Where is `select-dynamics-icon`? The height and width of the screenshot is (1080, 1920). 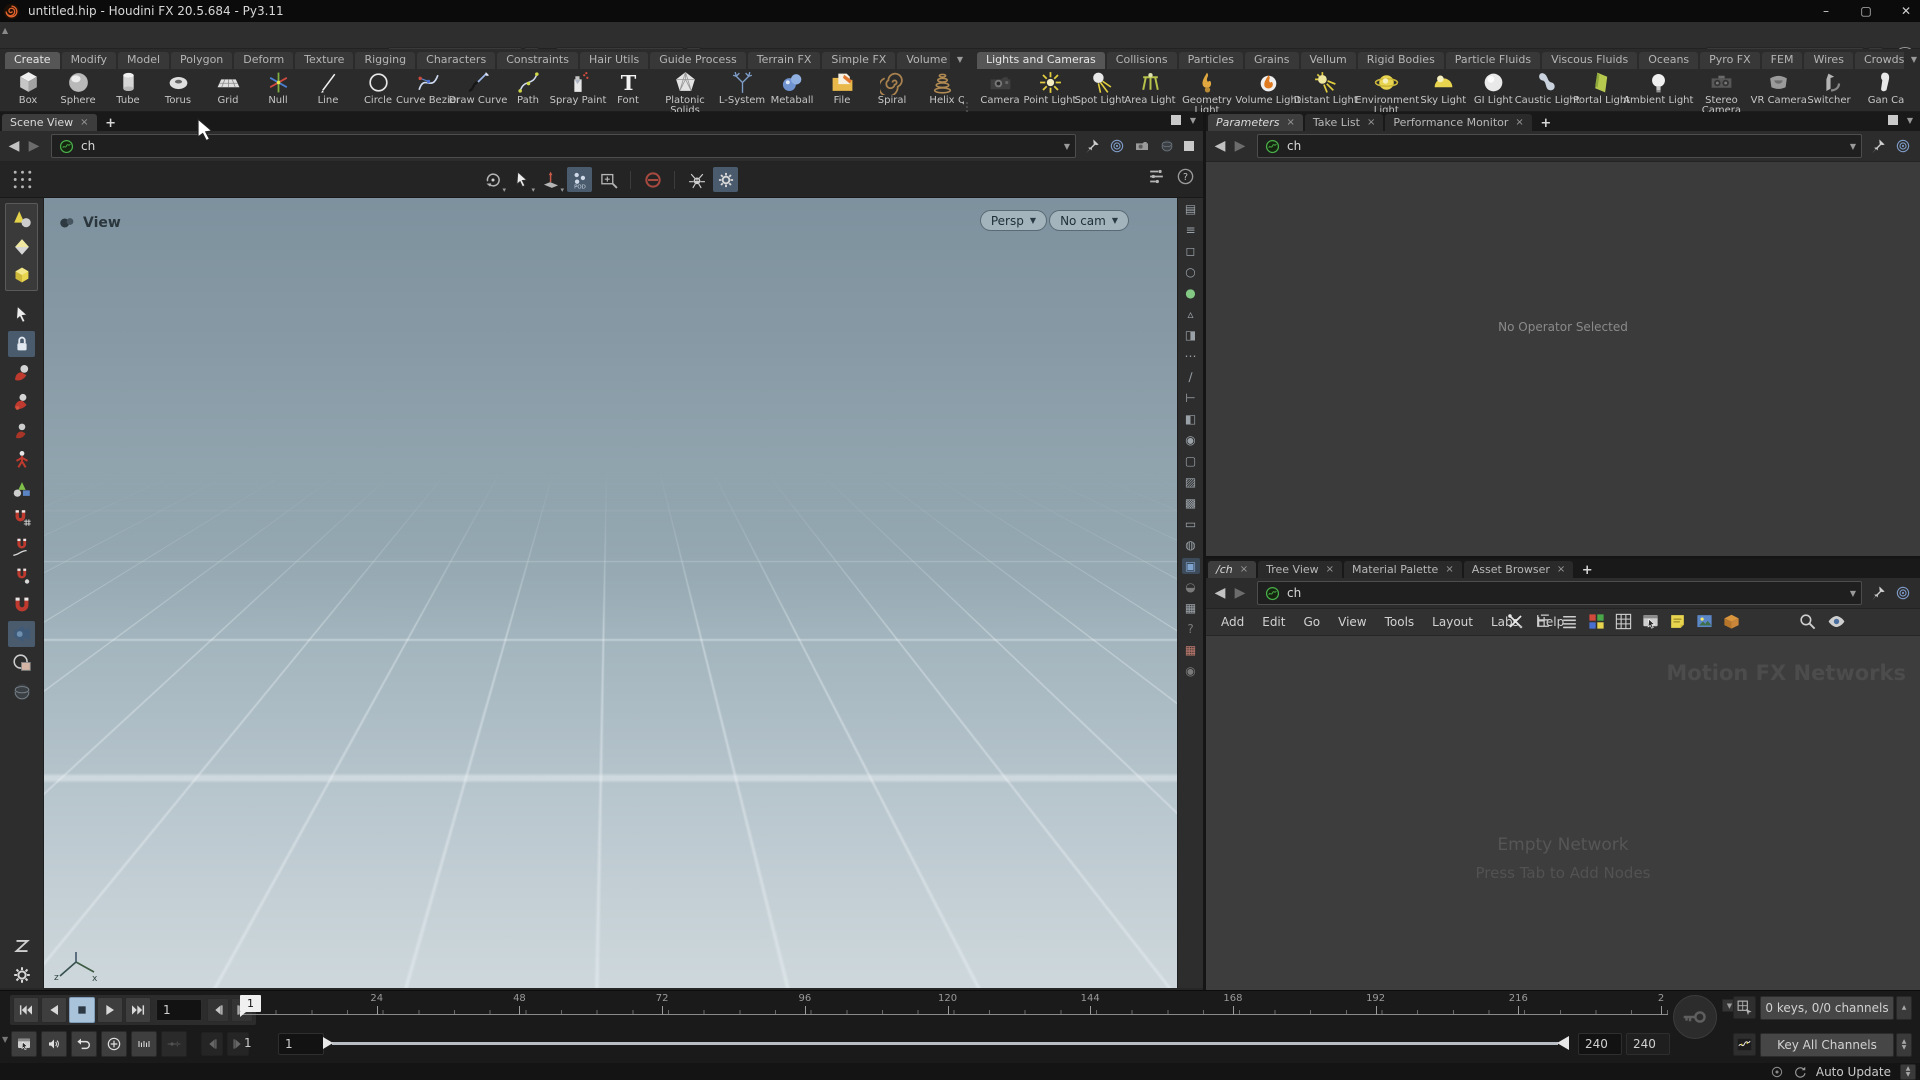
select-dynamics-icon is located at coordinates (21, 275).